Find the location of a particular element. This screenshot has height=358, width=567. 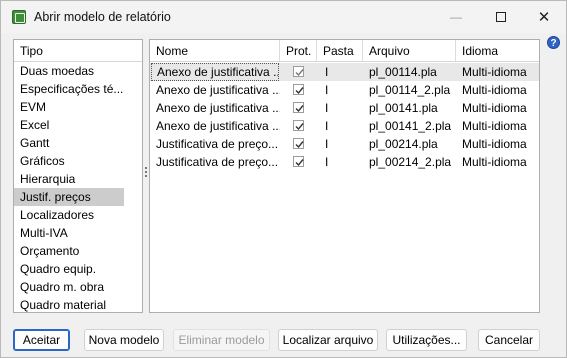

title-bar: Abrir modelo de relatório — ✕ is located at coordinates (283, 17).